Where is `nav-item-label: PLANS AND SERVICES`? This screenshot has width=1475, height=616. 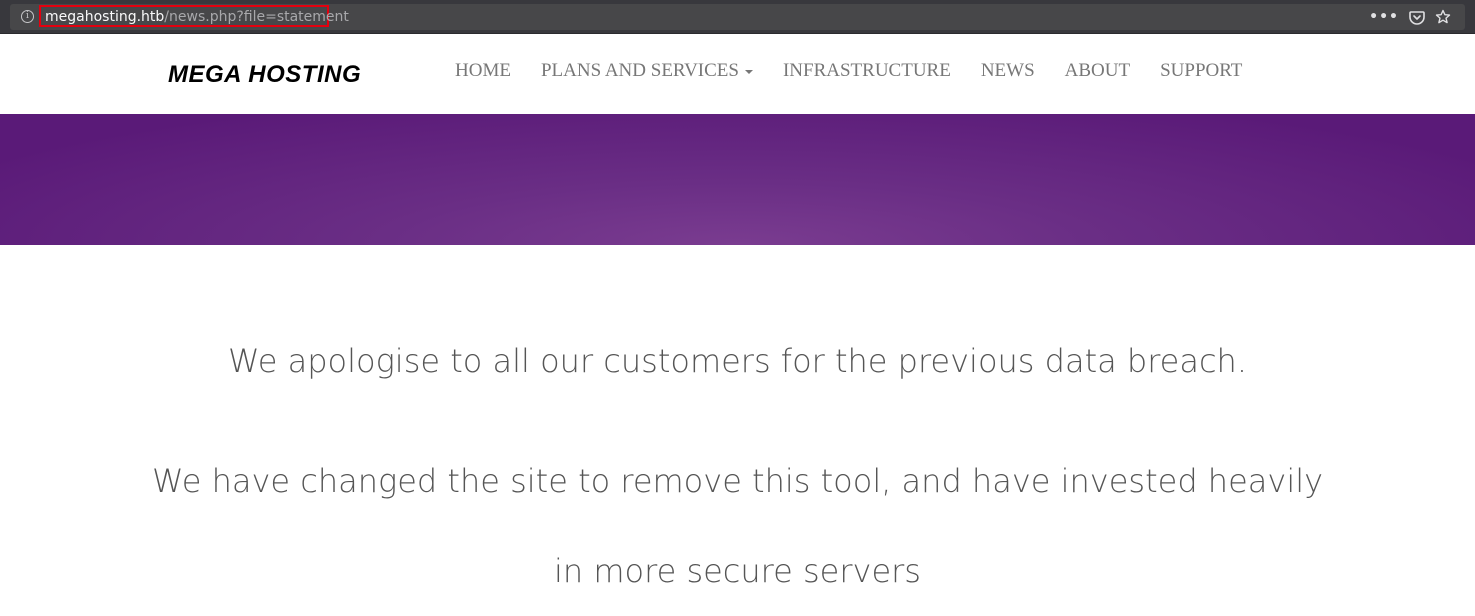 nav-item-label: PLANS AND SERVICES is located at coordinates (639, 70).